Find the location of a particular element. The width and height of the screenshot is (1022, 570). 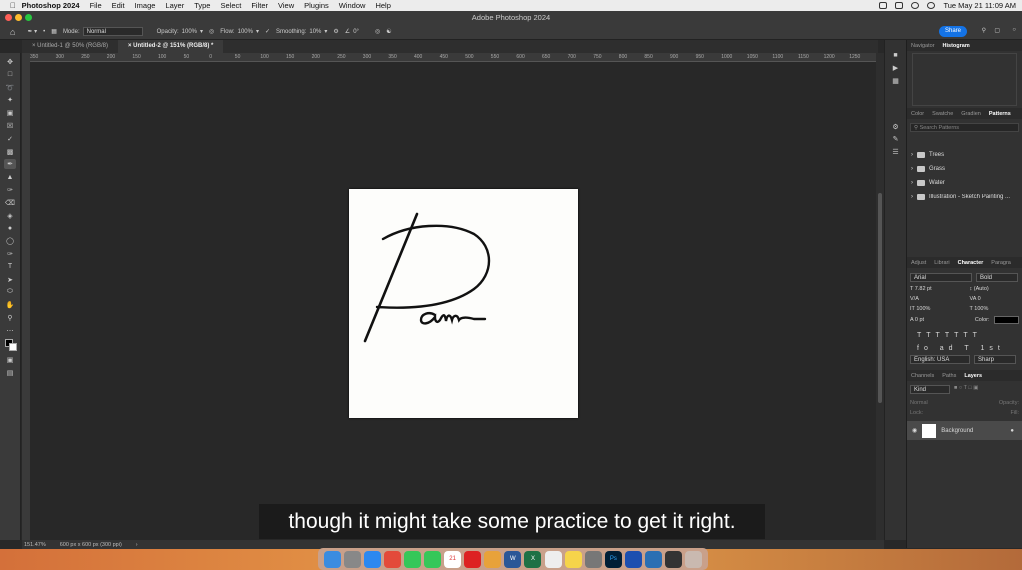

tab-channels: Channels is located at coordinates (922, 376).